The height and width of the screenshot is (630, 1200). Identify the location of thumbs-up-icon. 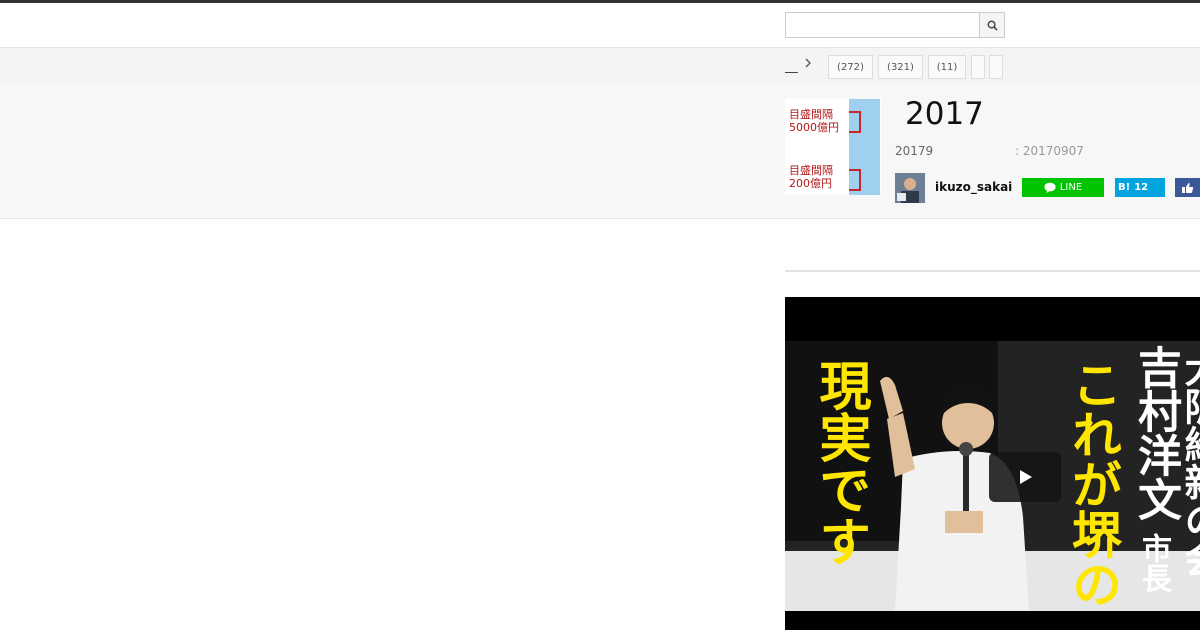
(1188, 187).